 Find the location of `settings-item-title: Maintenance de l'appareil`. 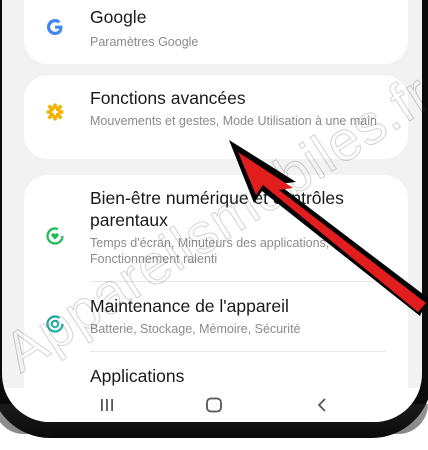

settings-item-title: Maintenance de l'appareil is located at coordinates (189, 306).